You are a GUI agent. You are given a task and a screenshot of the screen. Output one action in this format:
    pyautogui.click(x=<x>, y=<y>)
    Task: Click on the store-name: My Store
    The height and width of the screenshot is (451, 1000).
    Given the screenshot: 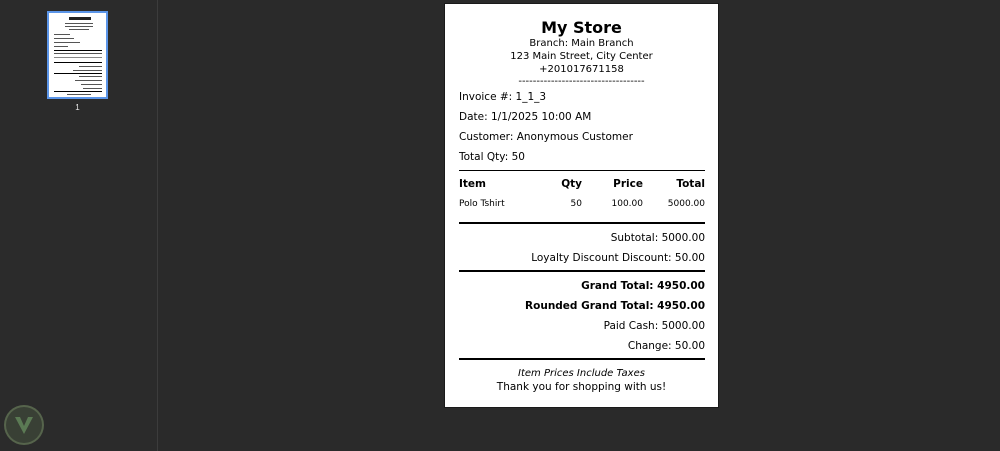 What is the action you would take?
    pyautogui.click(x=581, y=27)
    